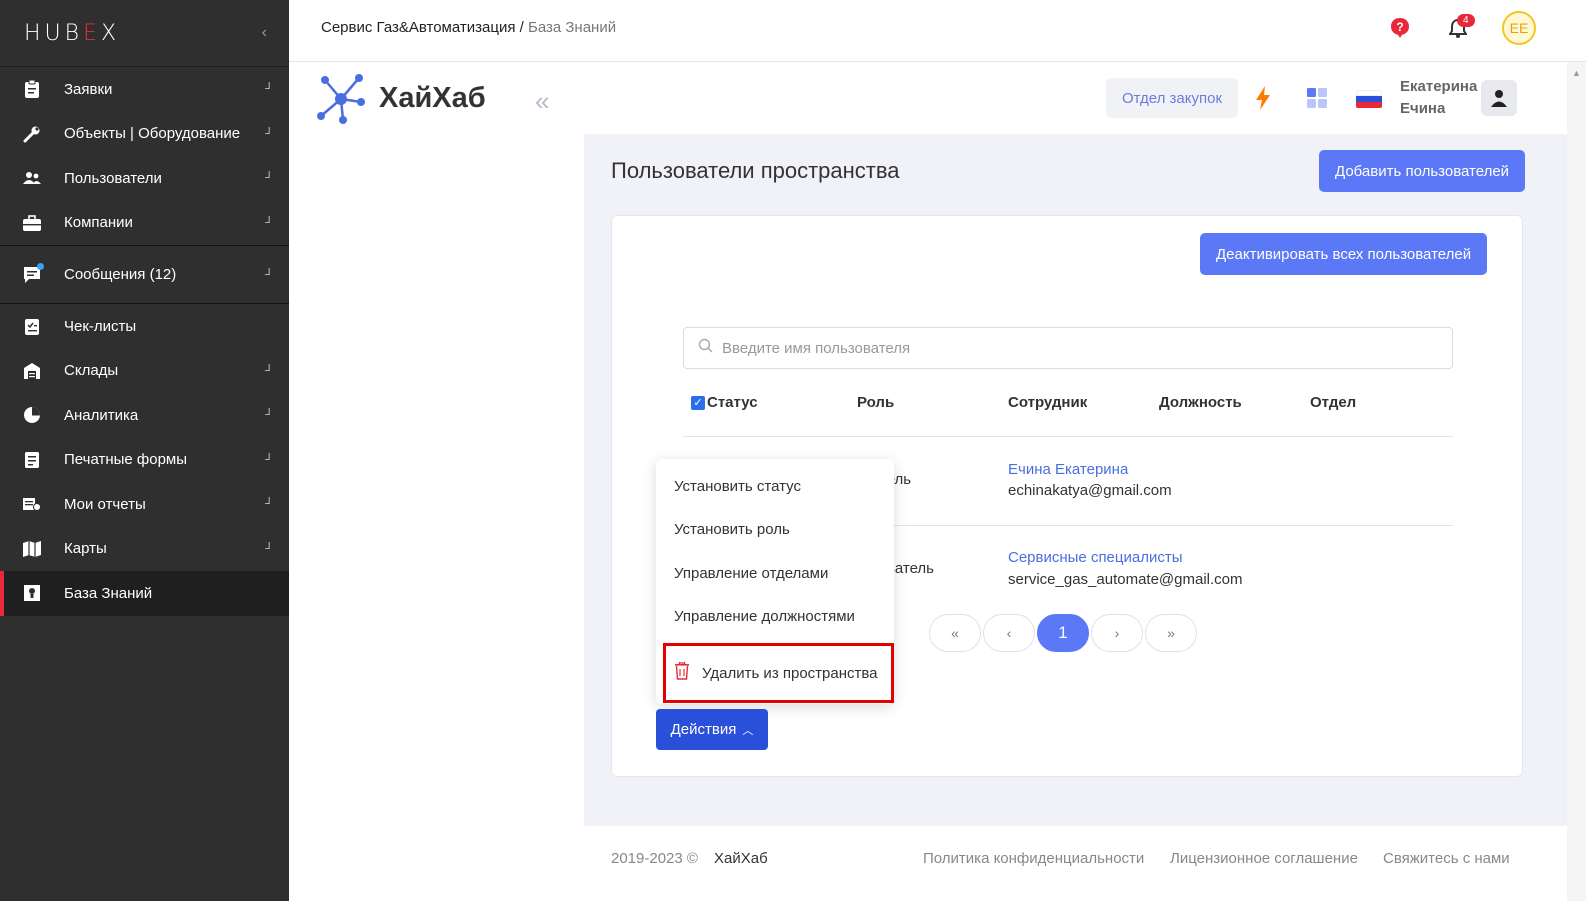  I want to click on menu-item-manage-positions: Управление должностями, so click(764, 616).